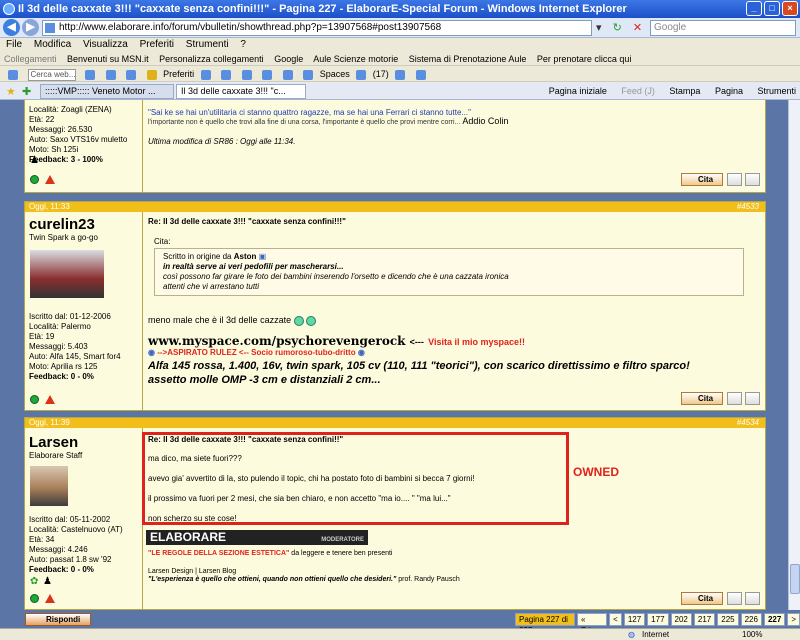 The height and width of the screenshot is (640, 800). What do you see at coordinates (30, 27) in the screenshot?
I see `forward-icon: ▶` at bounding box center [30, 27].